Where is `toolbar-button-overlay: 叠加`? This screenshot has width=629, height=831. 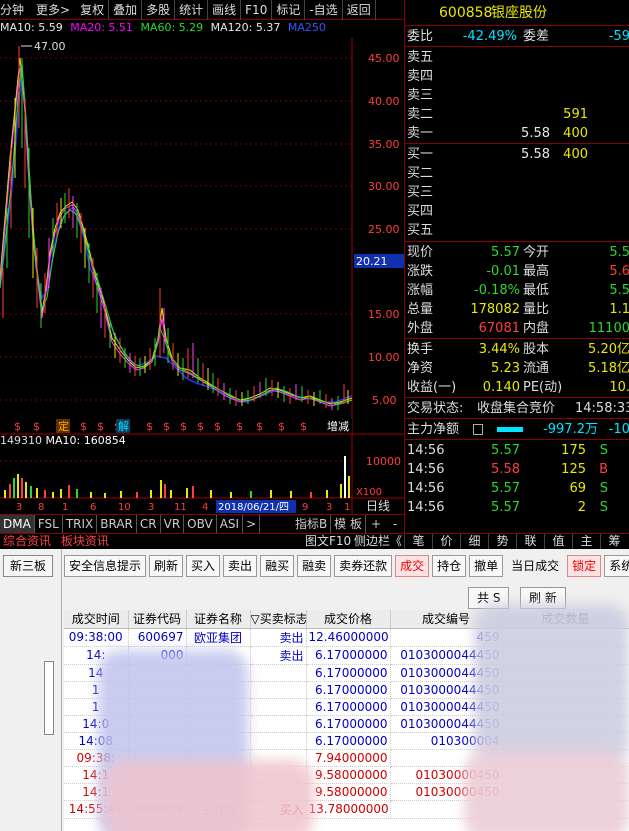
toolbar-button-overlay: 叠加 is located at coordinates (126, 10).